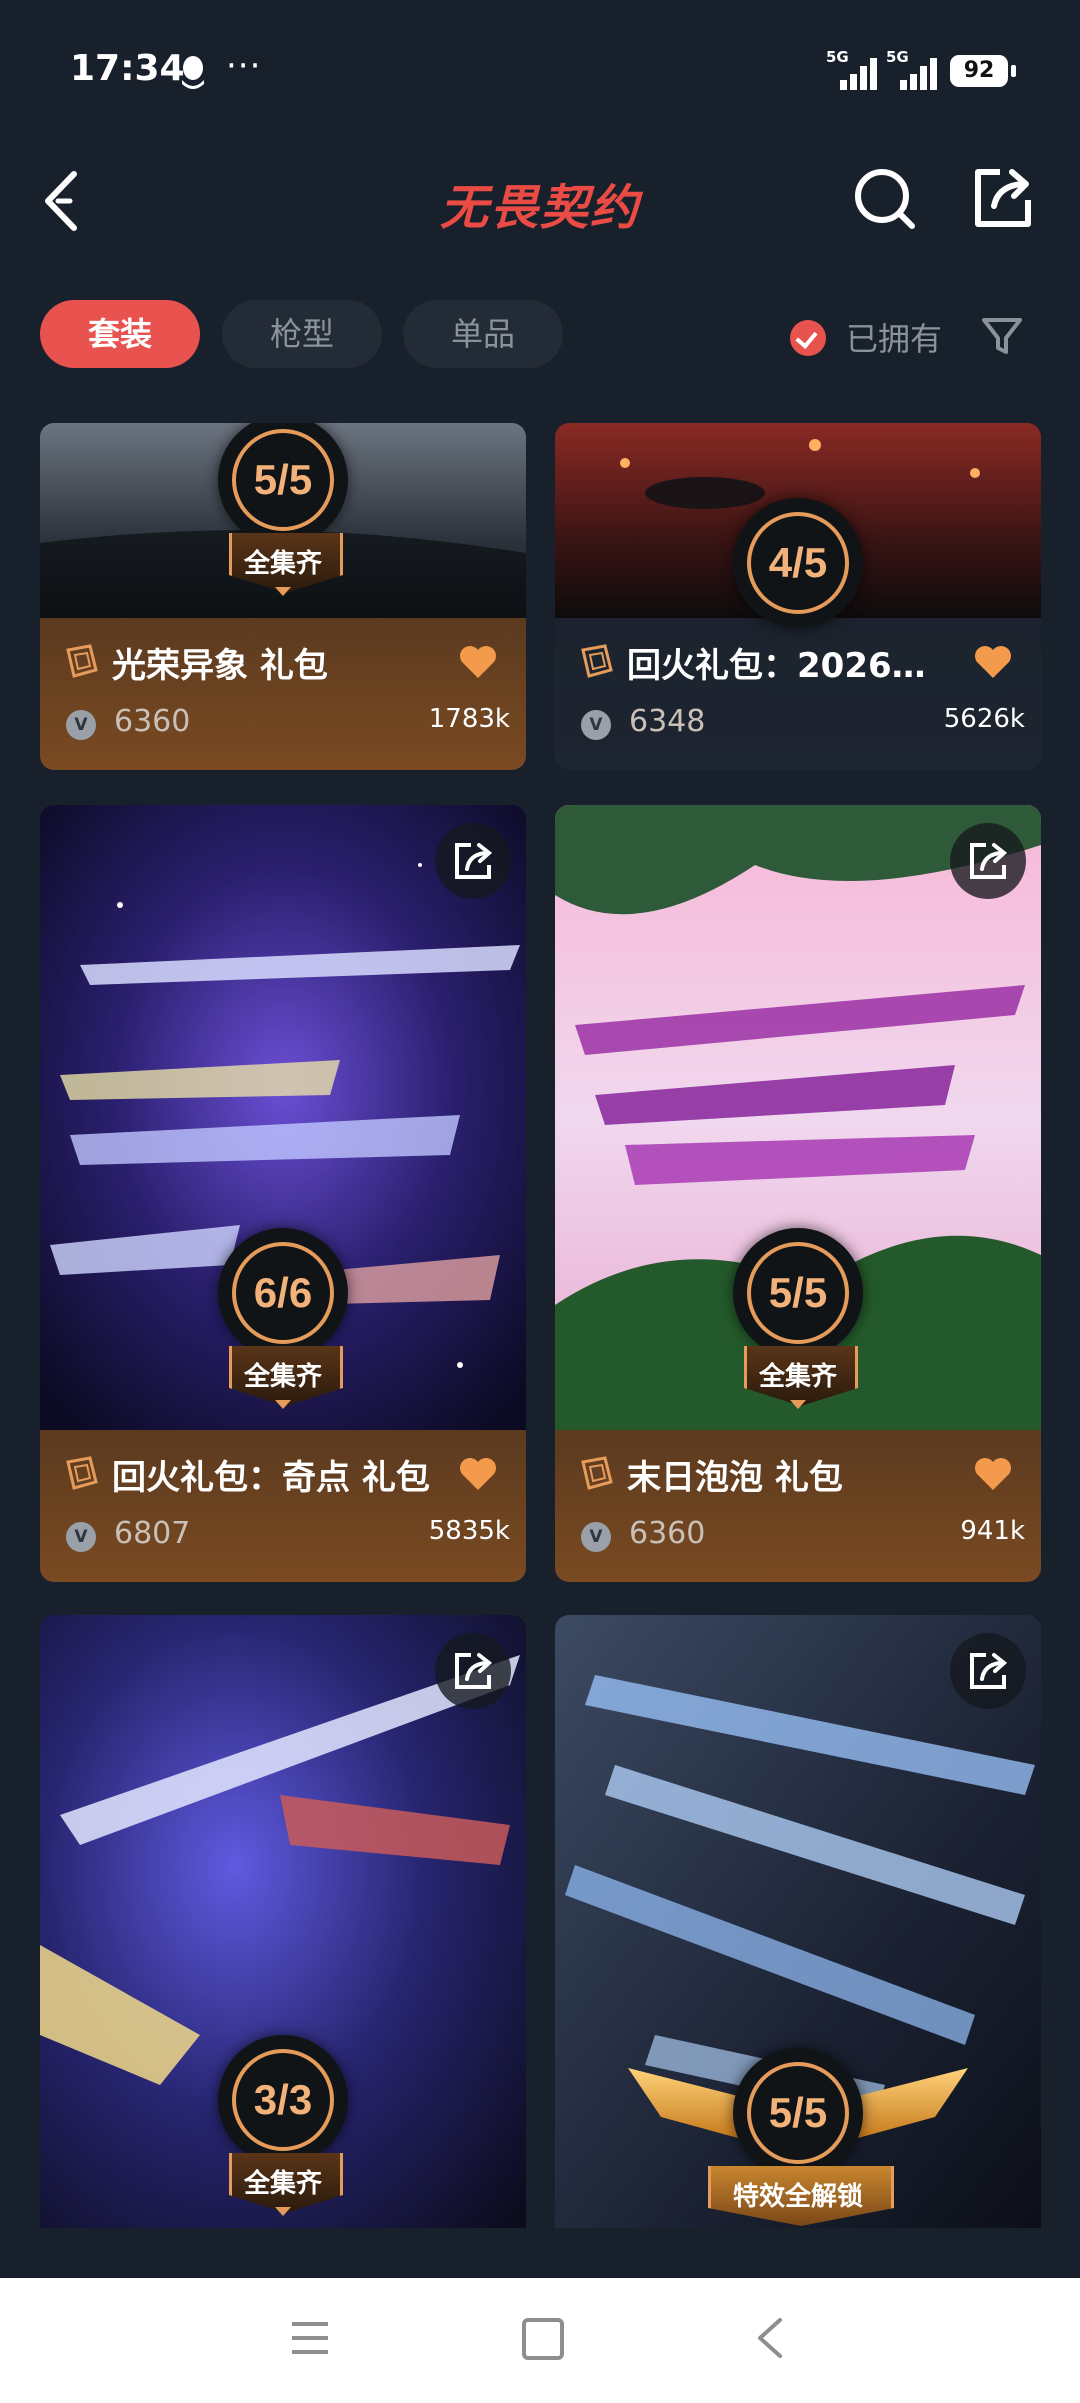 The height and width of the screenshot is (2403, 1080). What do you see at coordinates (283, 1193) in the screenshot?
I see `bundle-card: 回火礼包：奇点 礼包 6807 5835k 6/6 全集齐` at bounding box center [283, 1193].